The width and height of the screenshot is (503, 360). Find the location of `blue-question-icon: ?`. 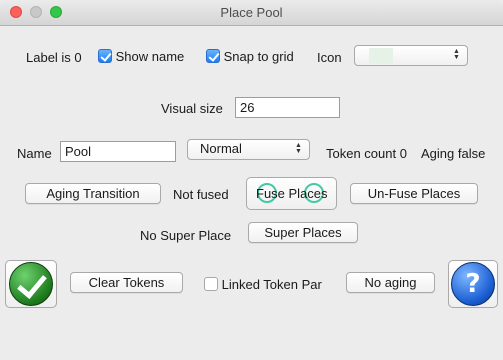

blue-question-icon: ? is located at coordinates (473, 284).